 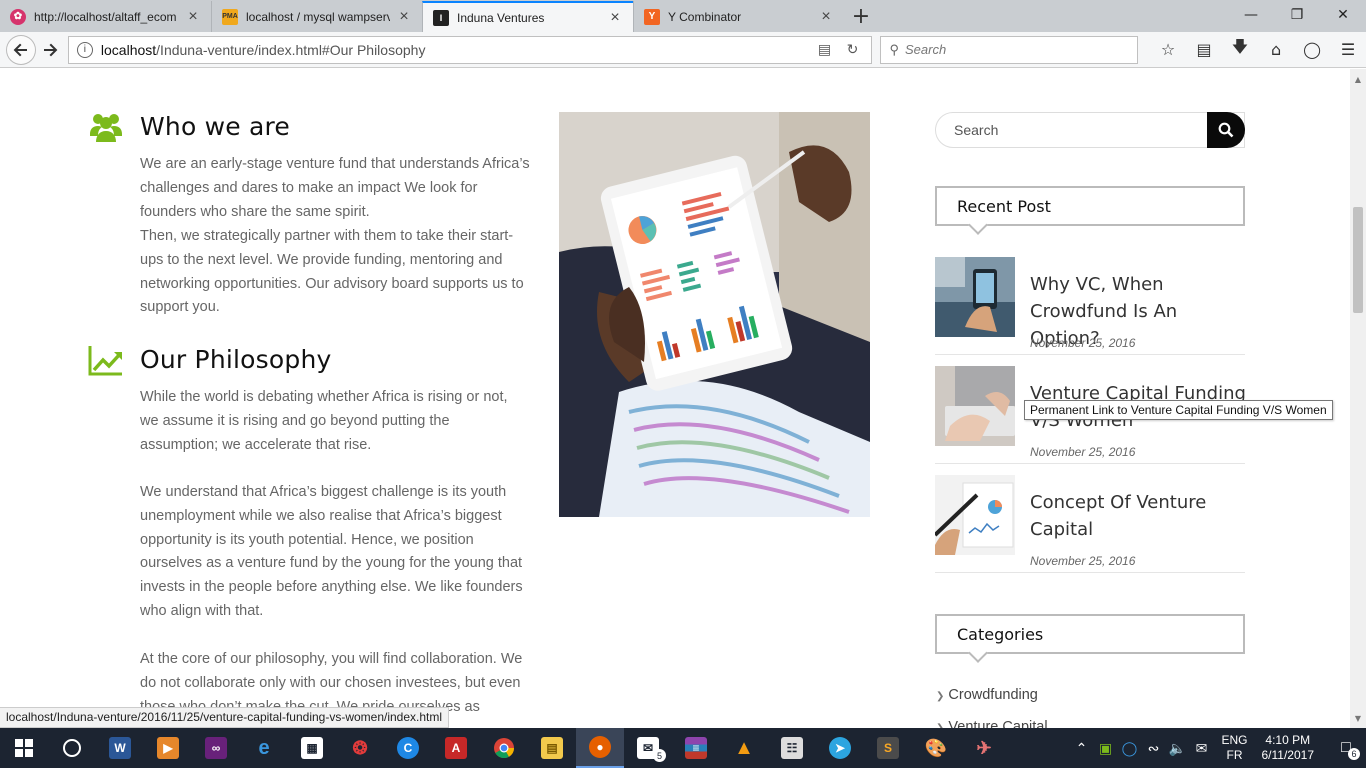 What do you see at coordinates (1081, 748) in the screenshot?
I see `chevron-up-icon: ⌃` at bounding box center [1081, 748].